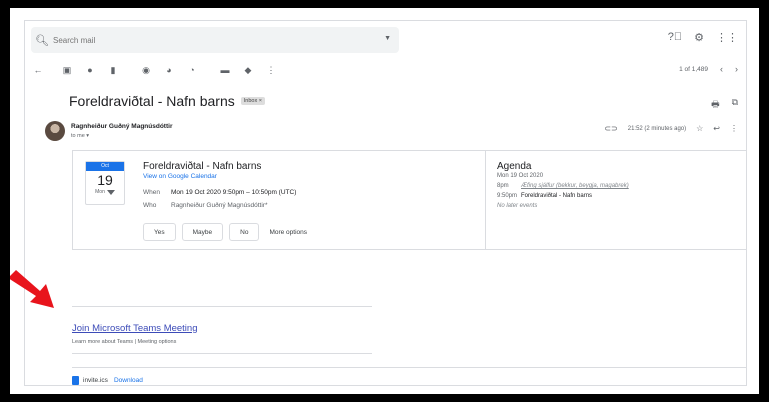  Describe the element at coordinates (32, 289) in the screenshot. I see `red-arrow-icon` at that location.